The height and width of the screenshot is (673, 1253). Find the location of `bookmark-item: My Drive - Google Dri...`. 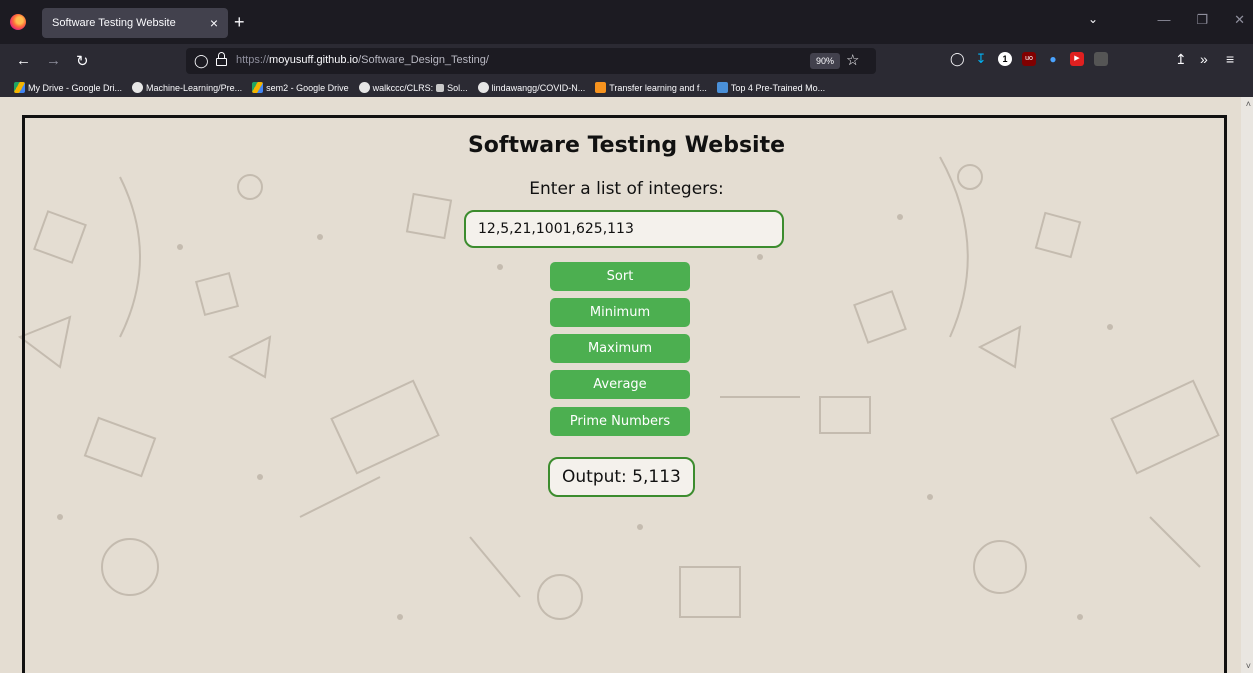

bookmark-item: My Drive - Google Dri... is located at coordinates (68, 87).